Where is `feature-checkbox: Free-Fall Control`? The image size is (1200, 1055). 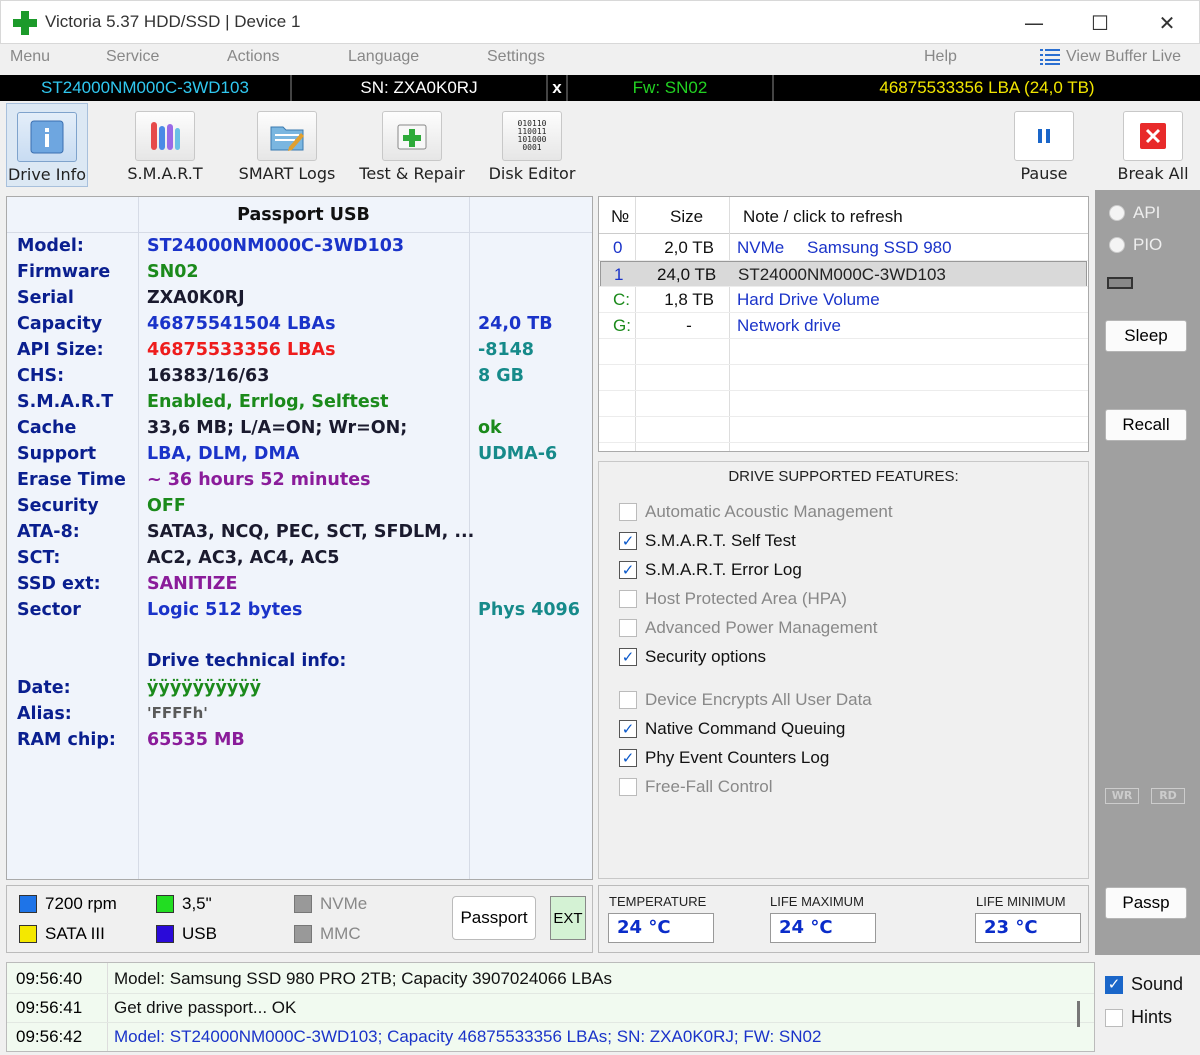 feature-checkbox: Free-Fall Control is located at coordinates (696, 787).